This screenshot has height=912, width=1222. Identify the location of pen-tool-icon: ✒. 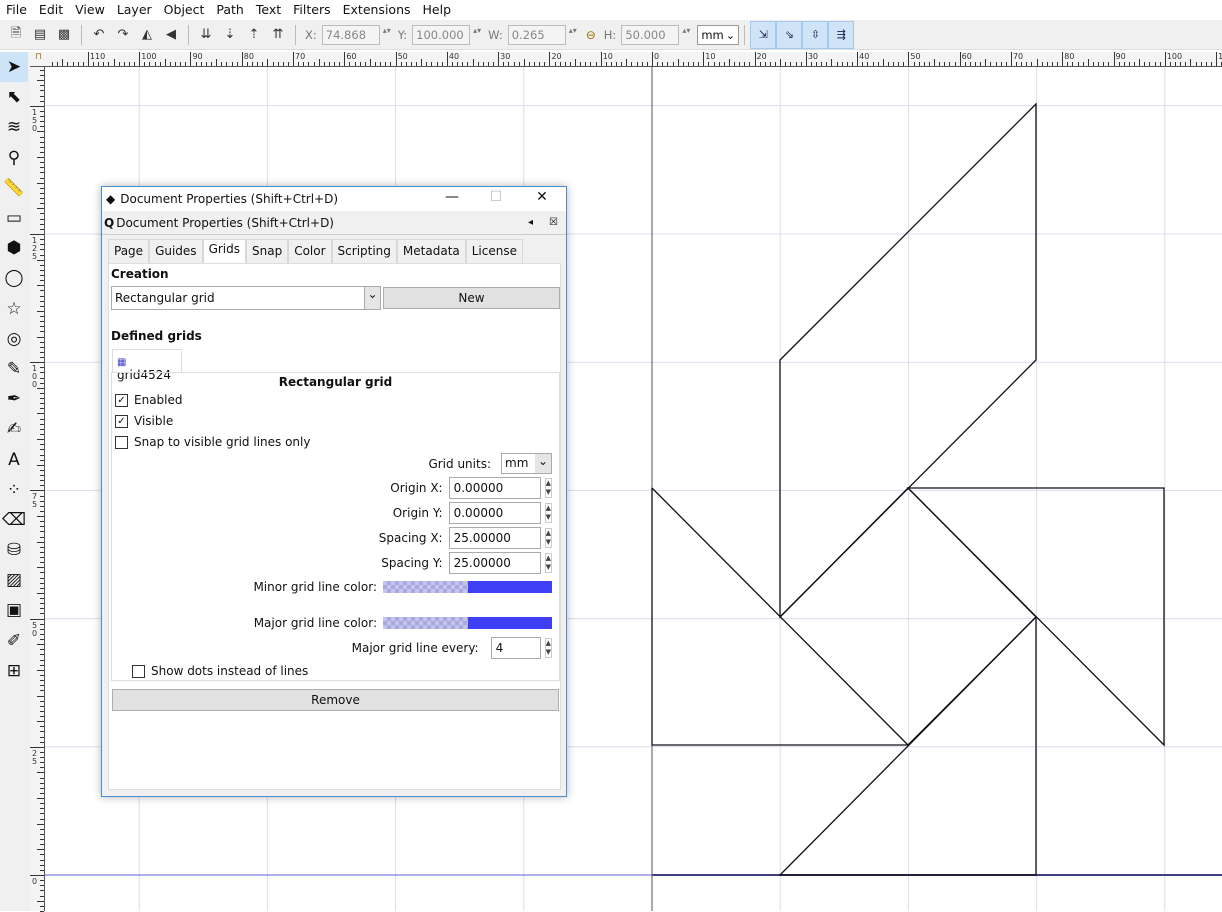
(14, 399).